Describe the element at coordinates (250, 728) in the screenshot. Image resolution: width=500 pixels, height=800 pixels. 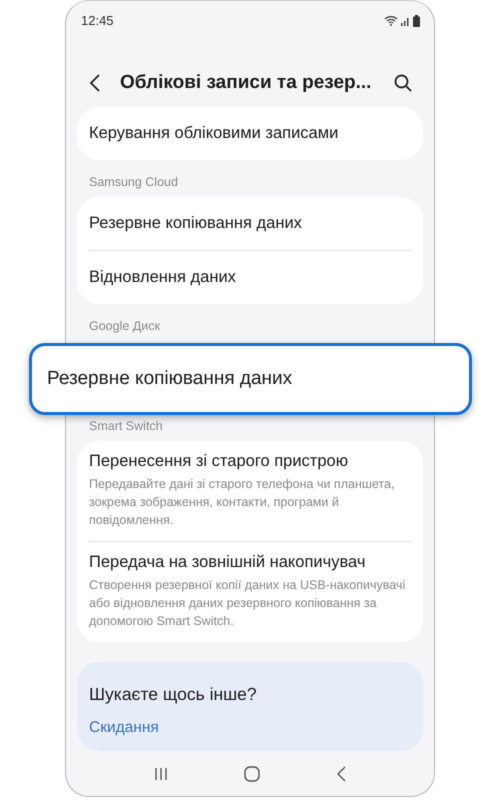
I see `help-link: Скидання` at that location.